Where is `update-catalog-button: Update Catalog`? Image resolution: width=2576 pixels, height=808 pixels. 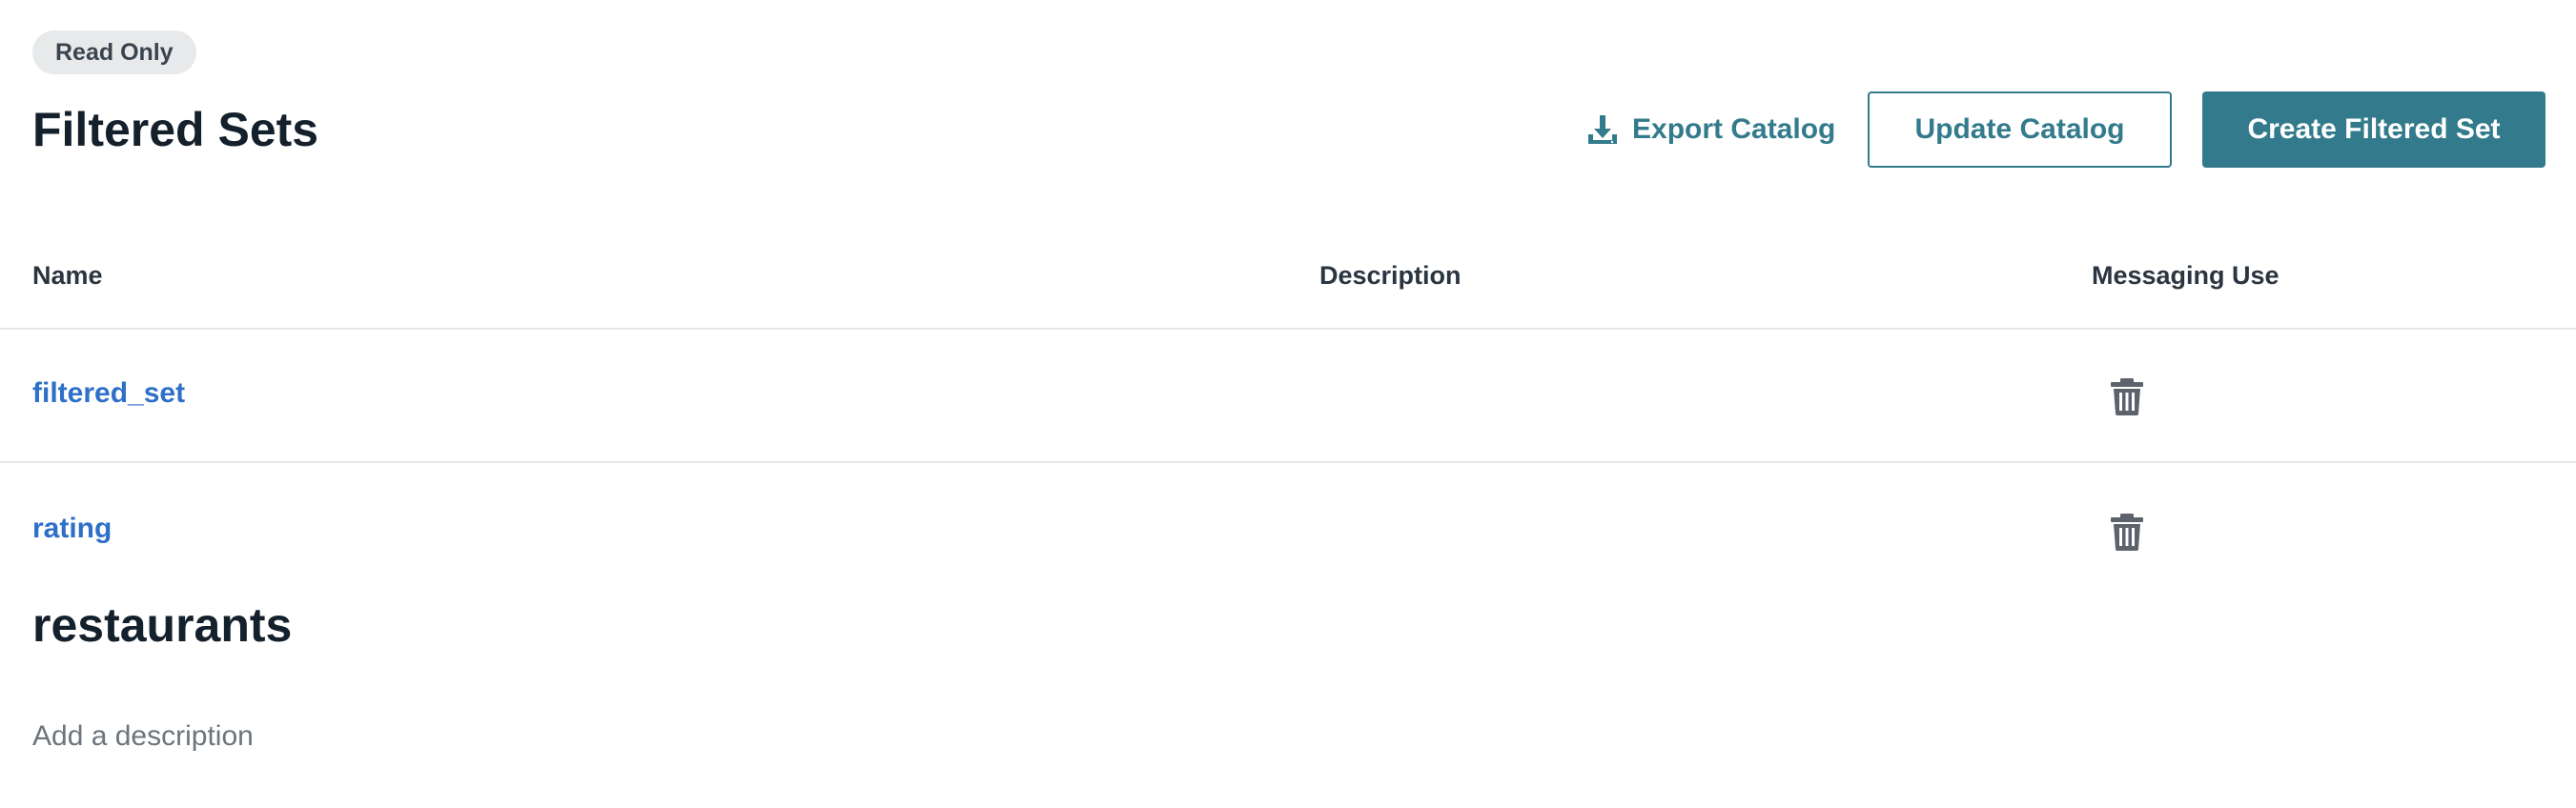
update-catalog-button: Update Catalog is located at coordinates (2020, 130).